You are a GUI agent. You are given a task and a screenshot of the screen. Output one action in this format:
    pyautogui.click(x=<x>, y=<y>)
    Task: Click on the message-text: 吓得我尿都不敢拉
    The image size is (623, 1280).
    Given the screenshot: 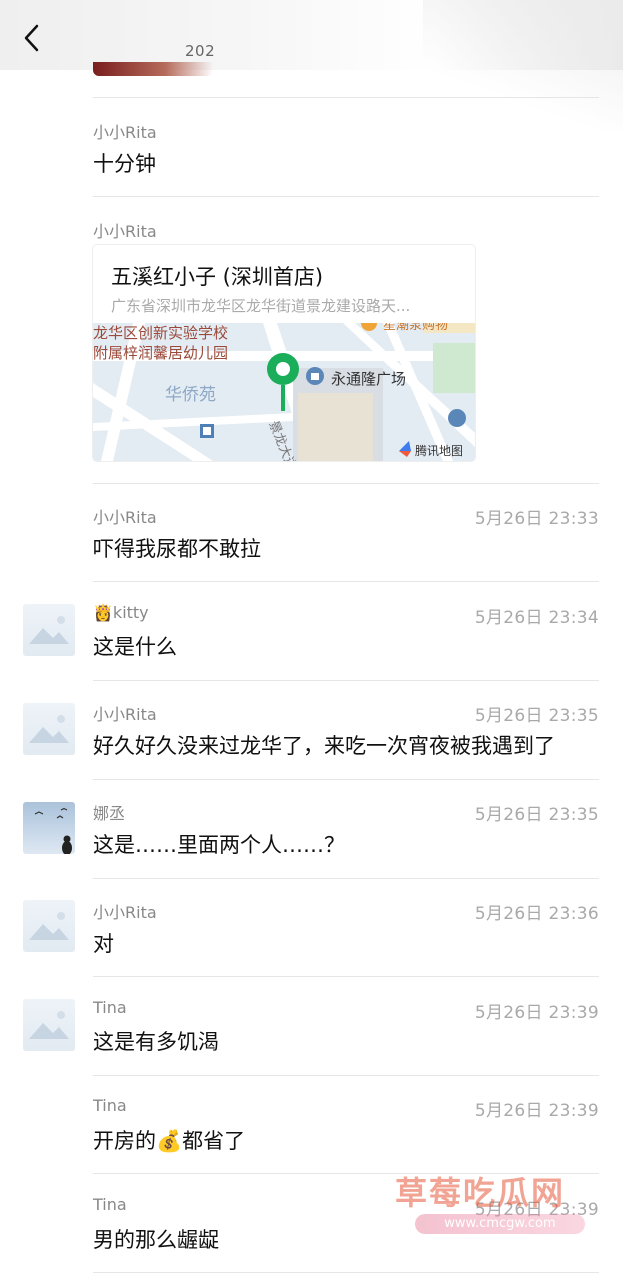 What is the action you would take?
    pyautogui.click(x=177, y=548)
    